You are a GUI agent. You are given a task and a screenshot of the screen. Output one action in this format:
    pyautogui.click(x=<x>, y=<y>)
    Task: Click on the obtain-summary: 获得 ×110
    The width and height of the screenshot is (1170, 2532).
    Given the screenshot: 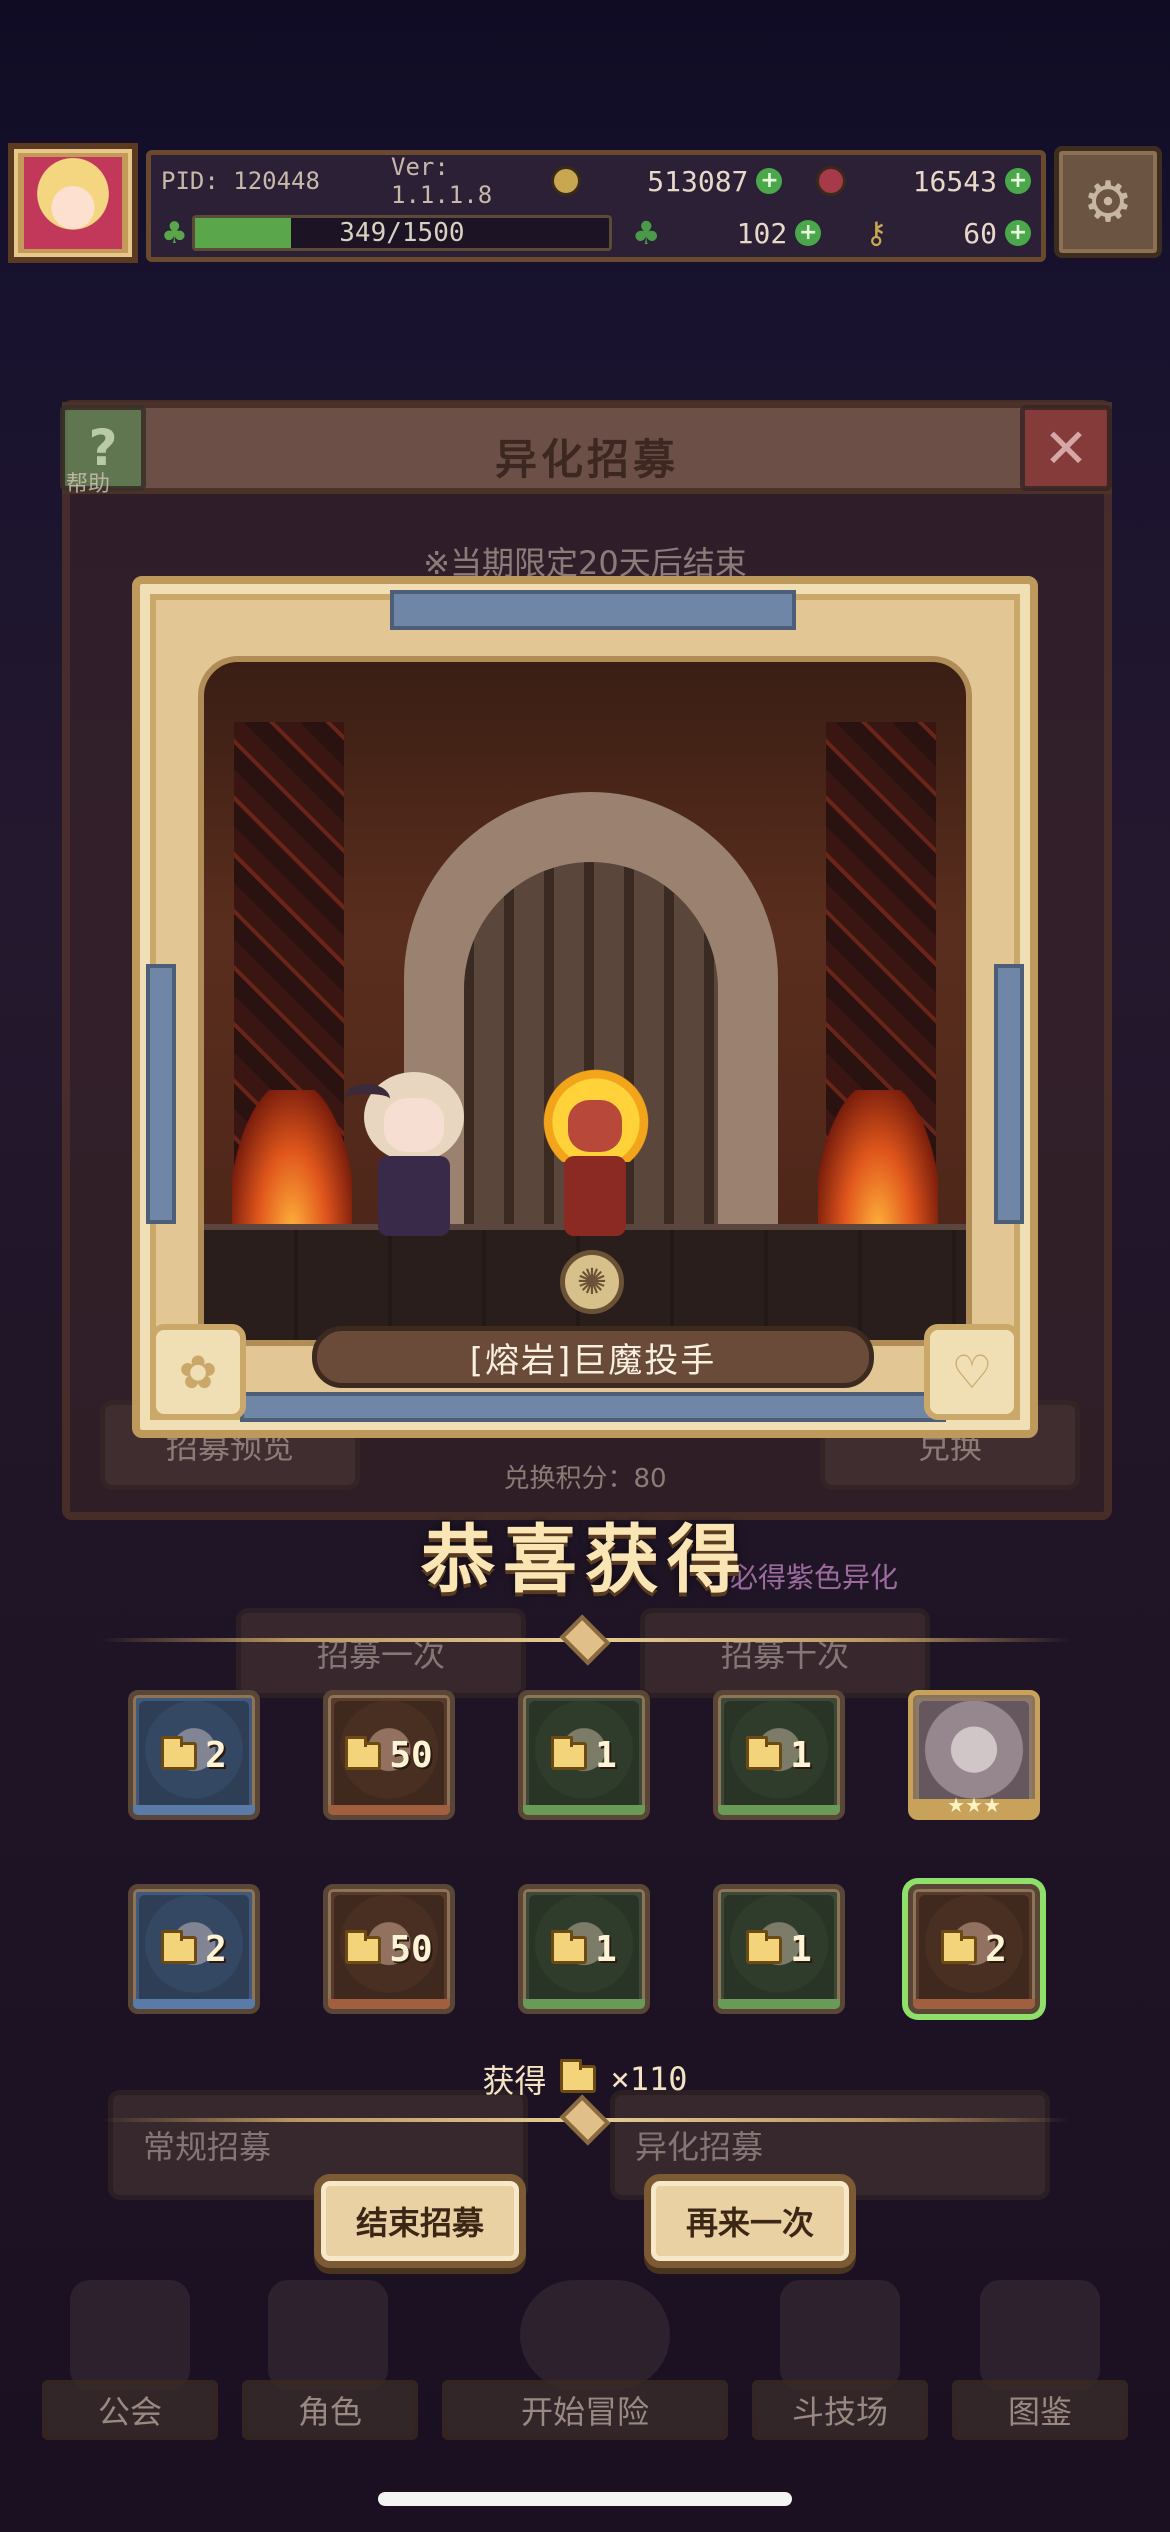 What is the action you would take?
    pyautogui.click(x=585, y=2079)
    